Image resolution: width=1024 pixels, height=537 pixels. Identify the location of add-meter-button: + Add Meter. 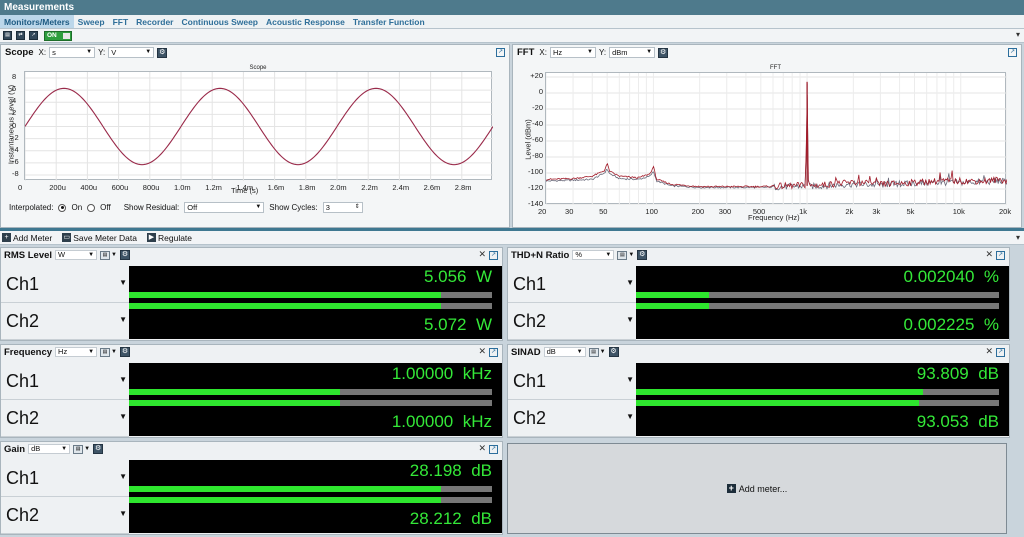
(27, 238).